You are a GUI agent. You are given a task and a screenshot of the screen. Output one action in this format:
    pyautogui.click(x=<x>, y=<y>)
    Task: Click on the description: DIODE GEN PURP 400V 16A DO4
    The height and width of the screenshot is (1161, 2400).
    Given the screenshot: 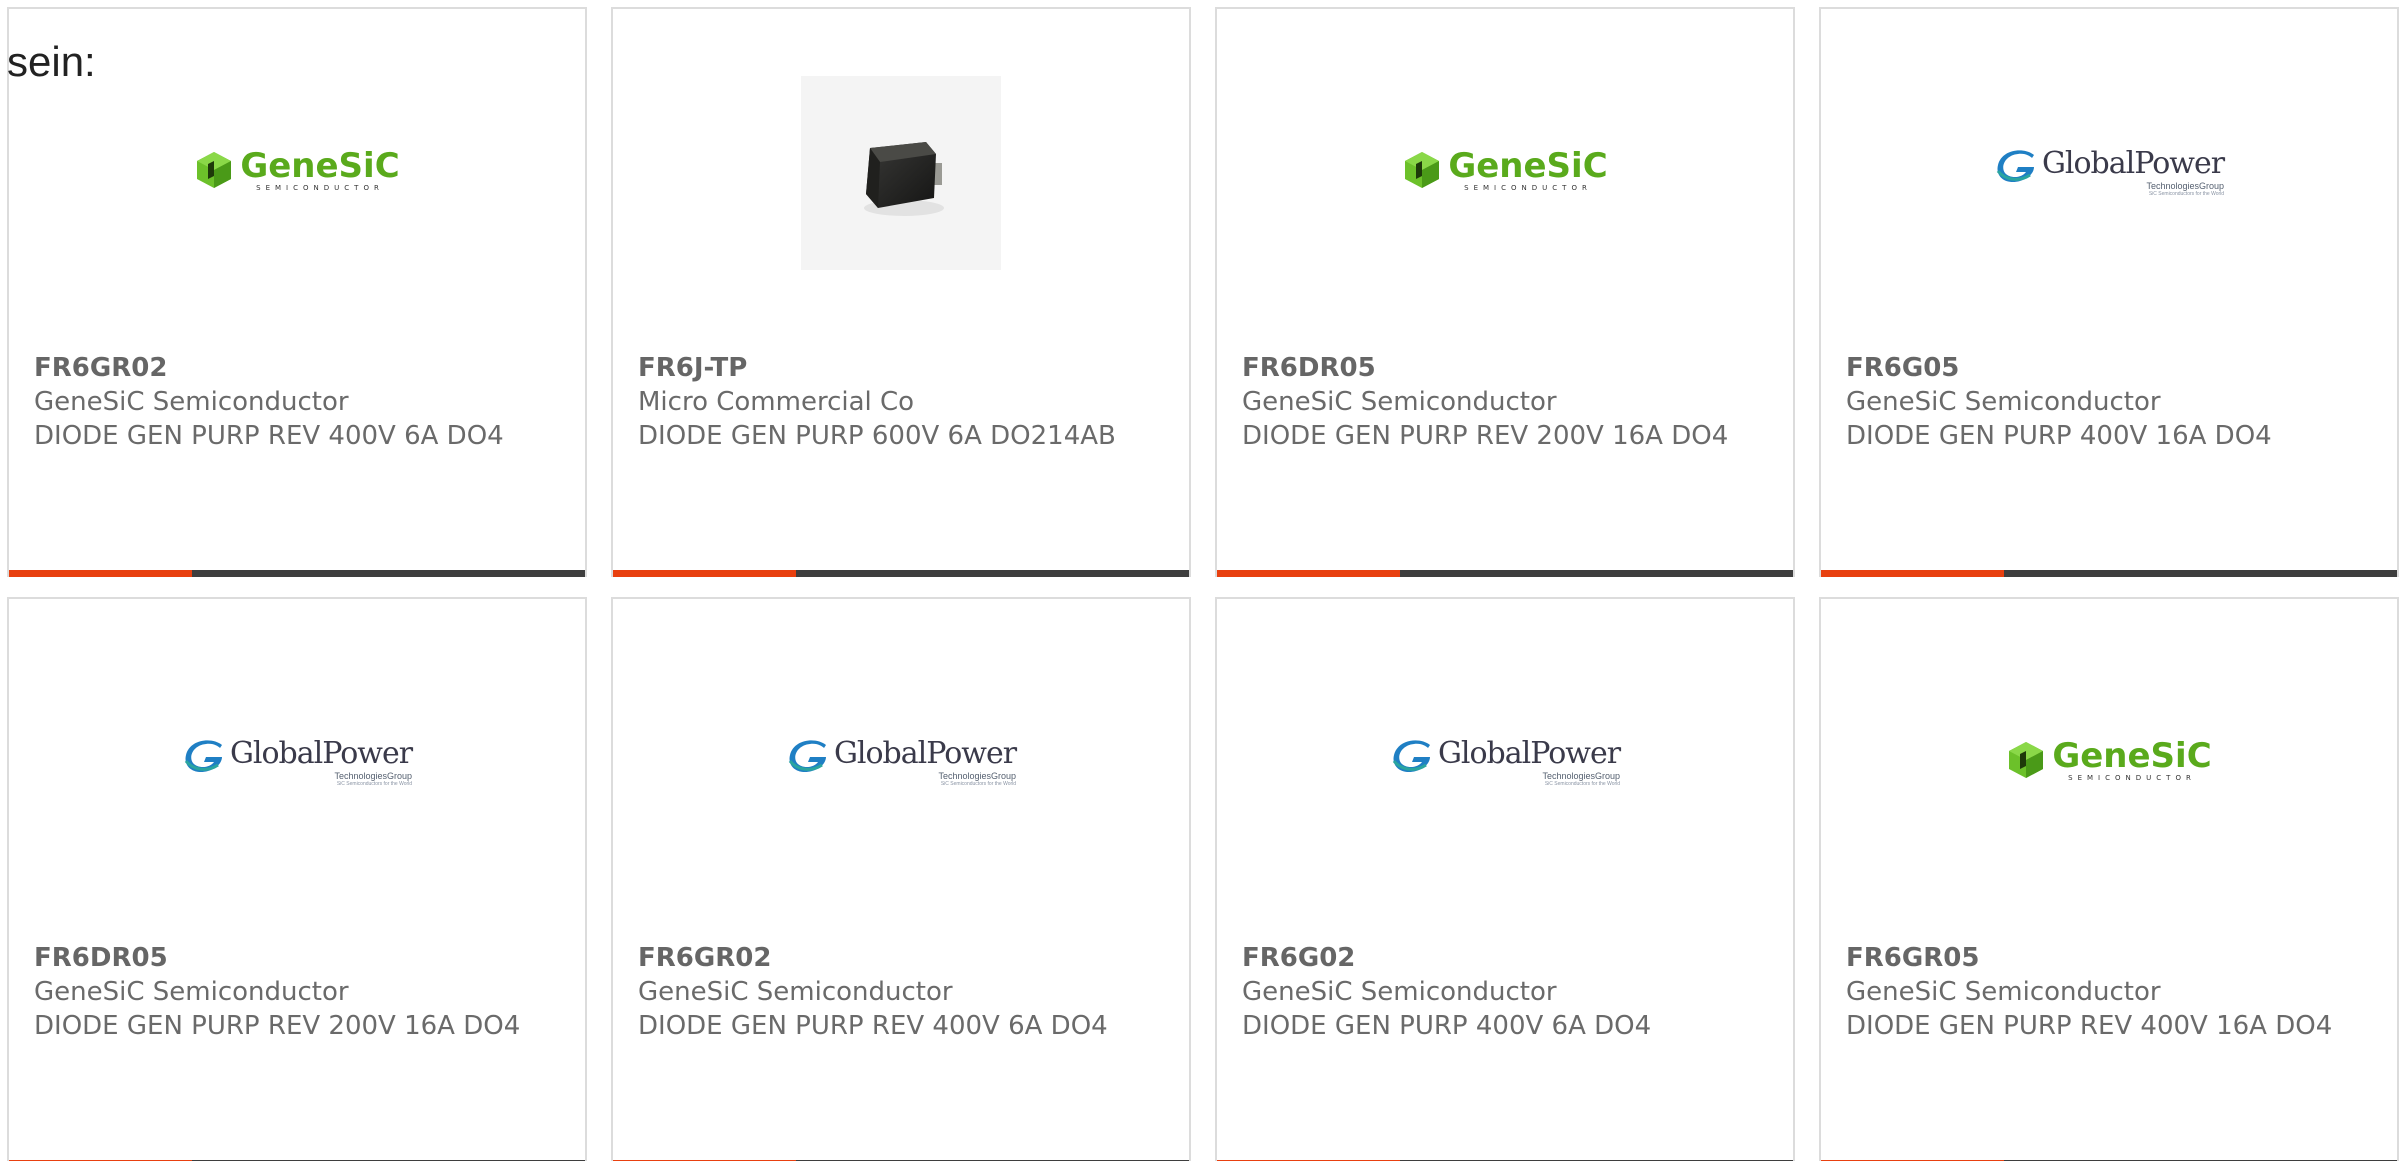 What is the action you would take?
    pyautogui.click(x=2059, y=436)
    